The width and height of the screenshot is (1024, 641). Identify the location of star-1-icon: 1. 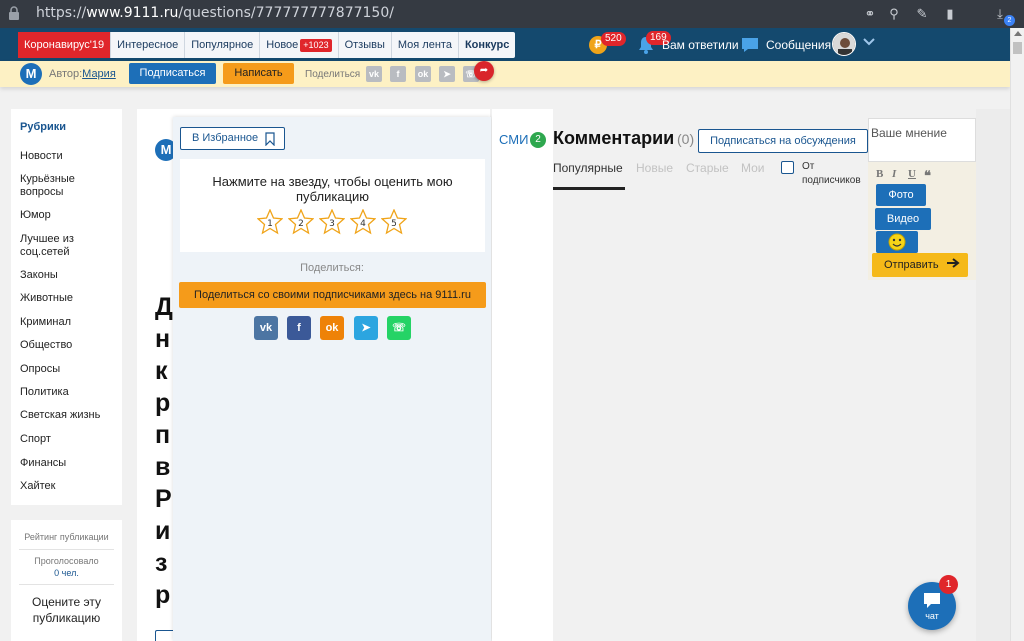
(270, 222).